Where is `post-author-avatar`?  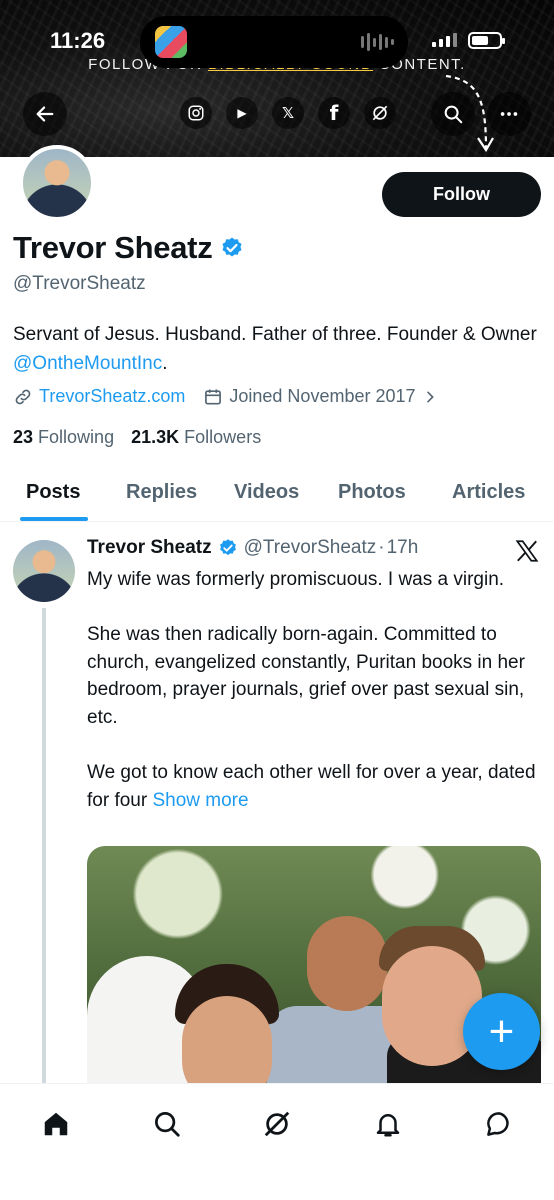 post-author-avatar is located at coordinates (44, 571).